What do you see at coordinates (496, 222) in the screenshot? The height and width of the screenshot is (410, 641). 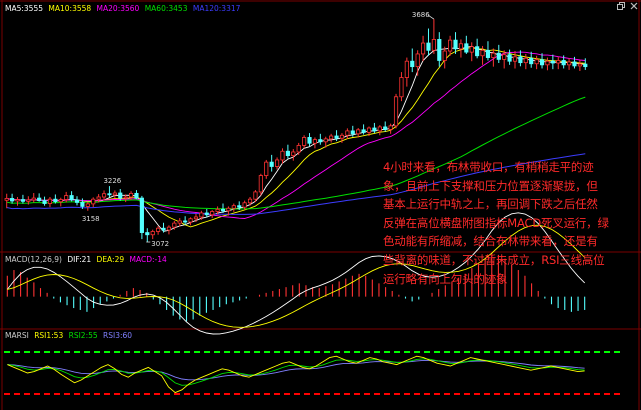 I see `annotation-line: 反弹在高位横盘附图指标MACD死叉运行，绿` at bounding box center [496, 222].